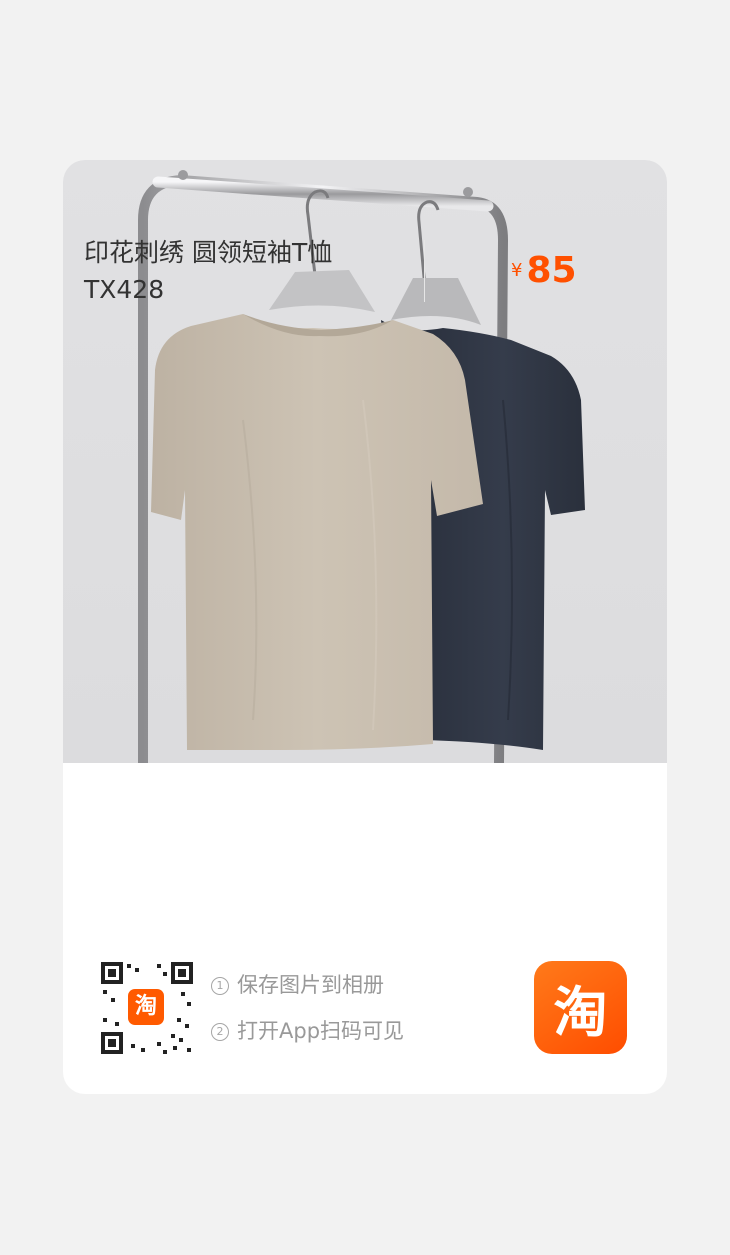  What do you see at coordinates (220, 986) in the screenshot?
I see `step-number: 1` at bounding box center [220, 986].